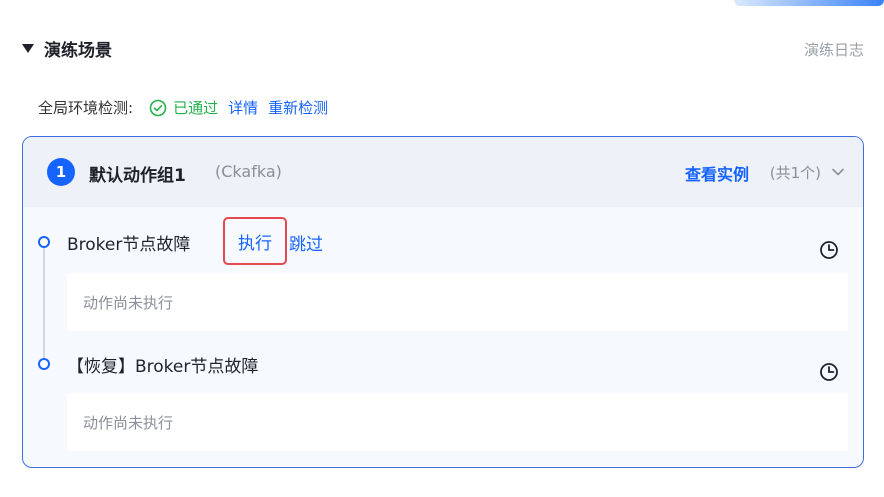  What do you see at coordinates (28, 48) in the screenshot?
I see `triangle-down-icon` at bounding box center [28, 48].